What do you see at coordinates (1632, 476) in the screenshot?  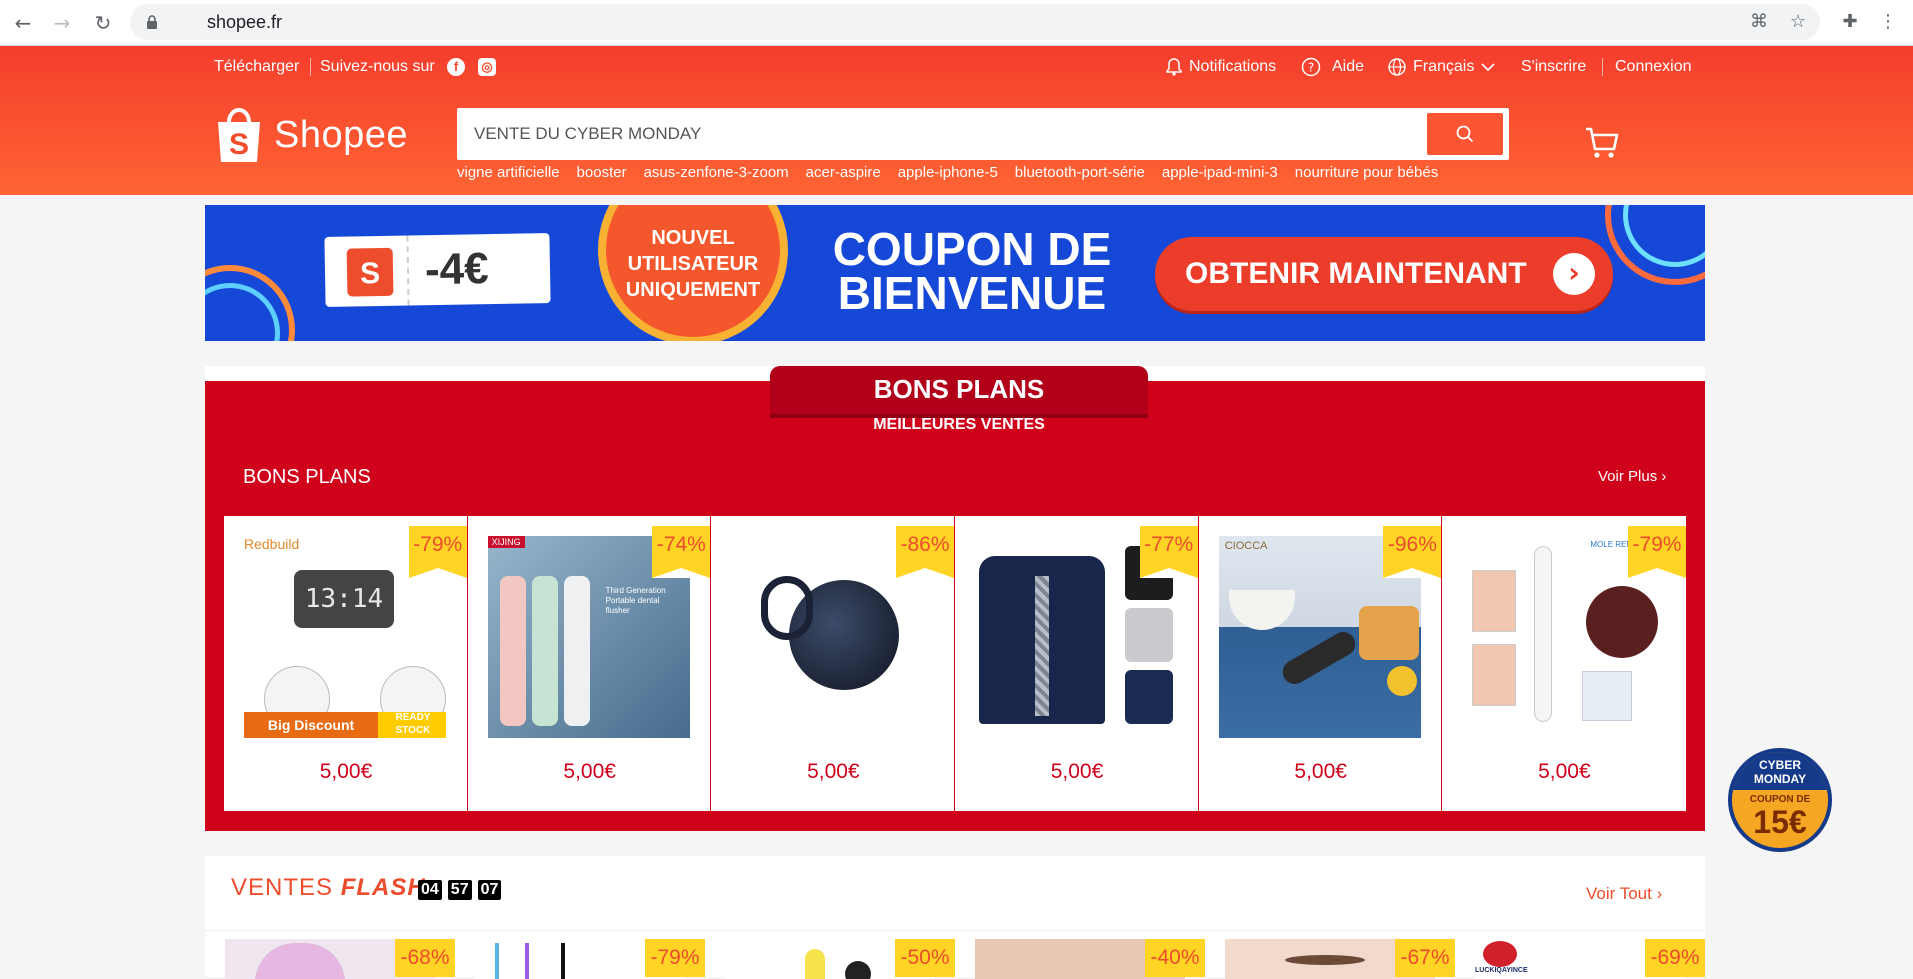 I see `see-more-link: Voir Plus ›` at bounding box center [1632, 476].